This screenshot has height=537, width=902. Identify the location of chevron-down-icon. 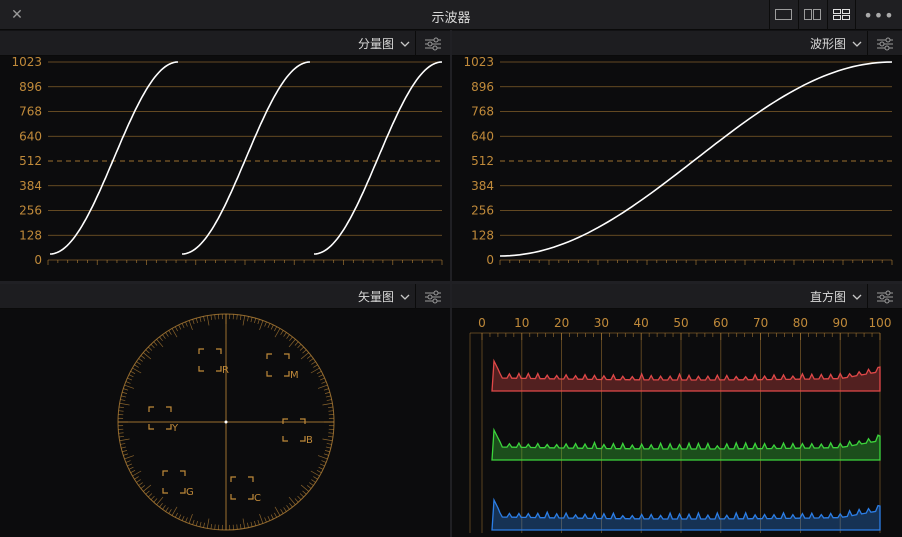
(405, 44).